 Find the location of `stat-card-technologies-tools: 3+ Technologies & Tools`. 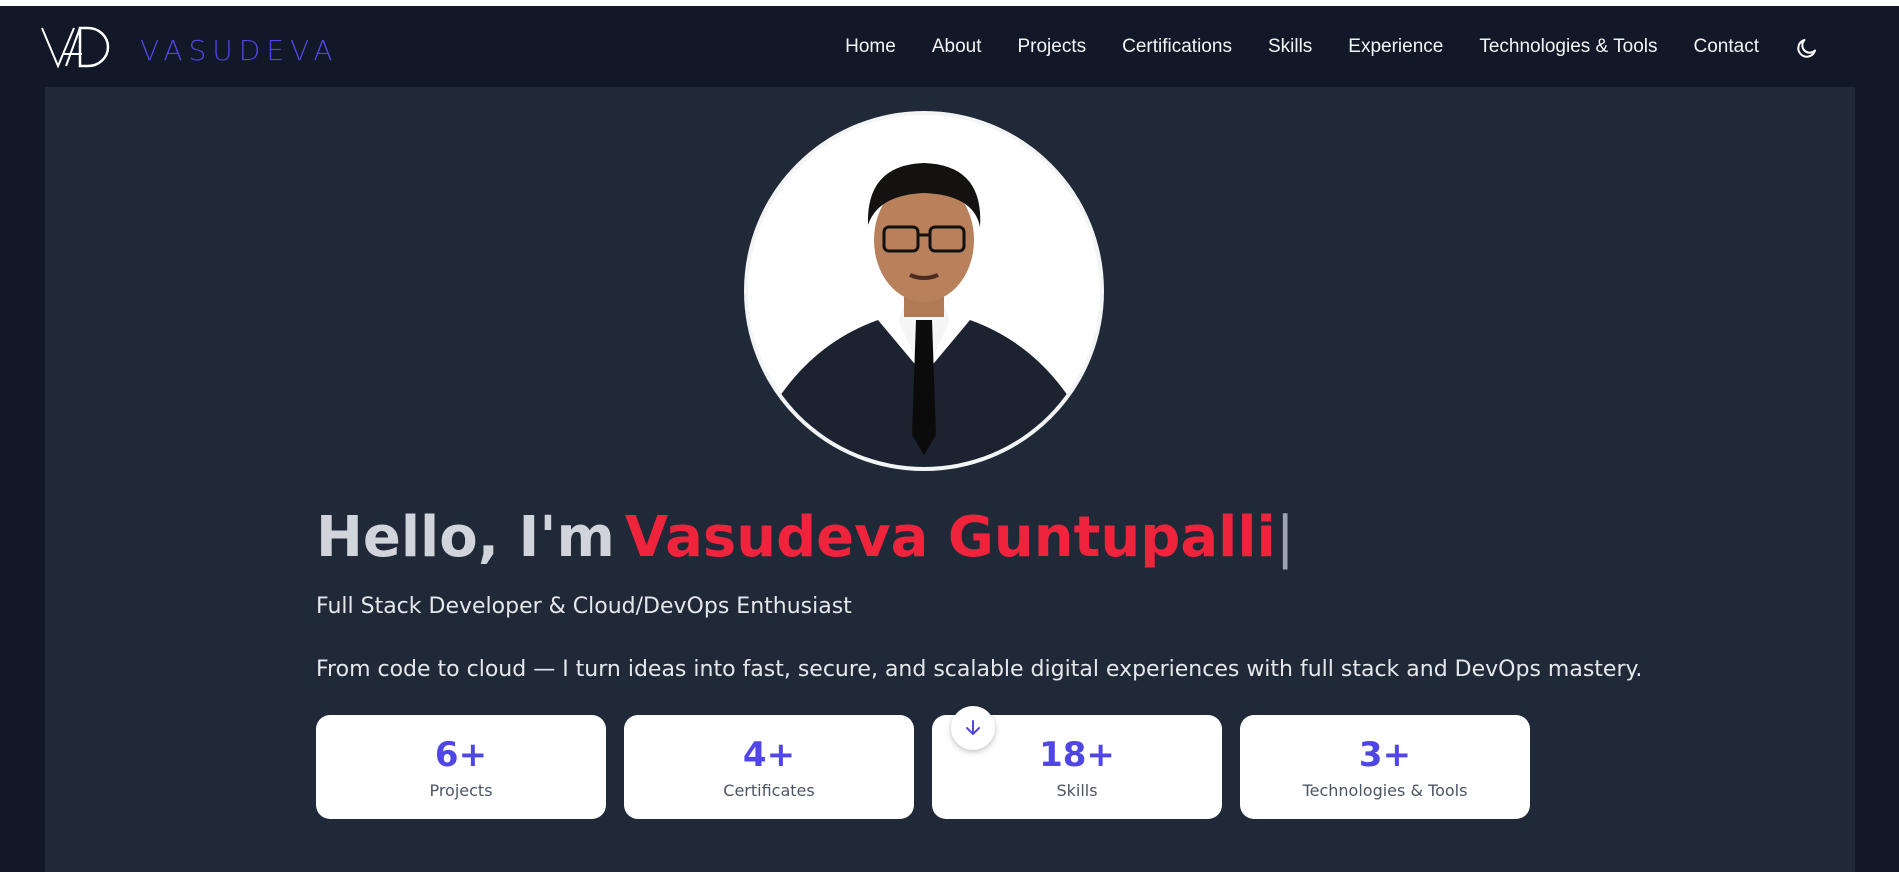

stat-card-technologies-tools: 3+ Technologies & Tools is located at coordinates (1385, 767).